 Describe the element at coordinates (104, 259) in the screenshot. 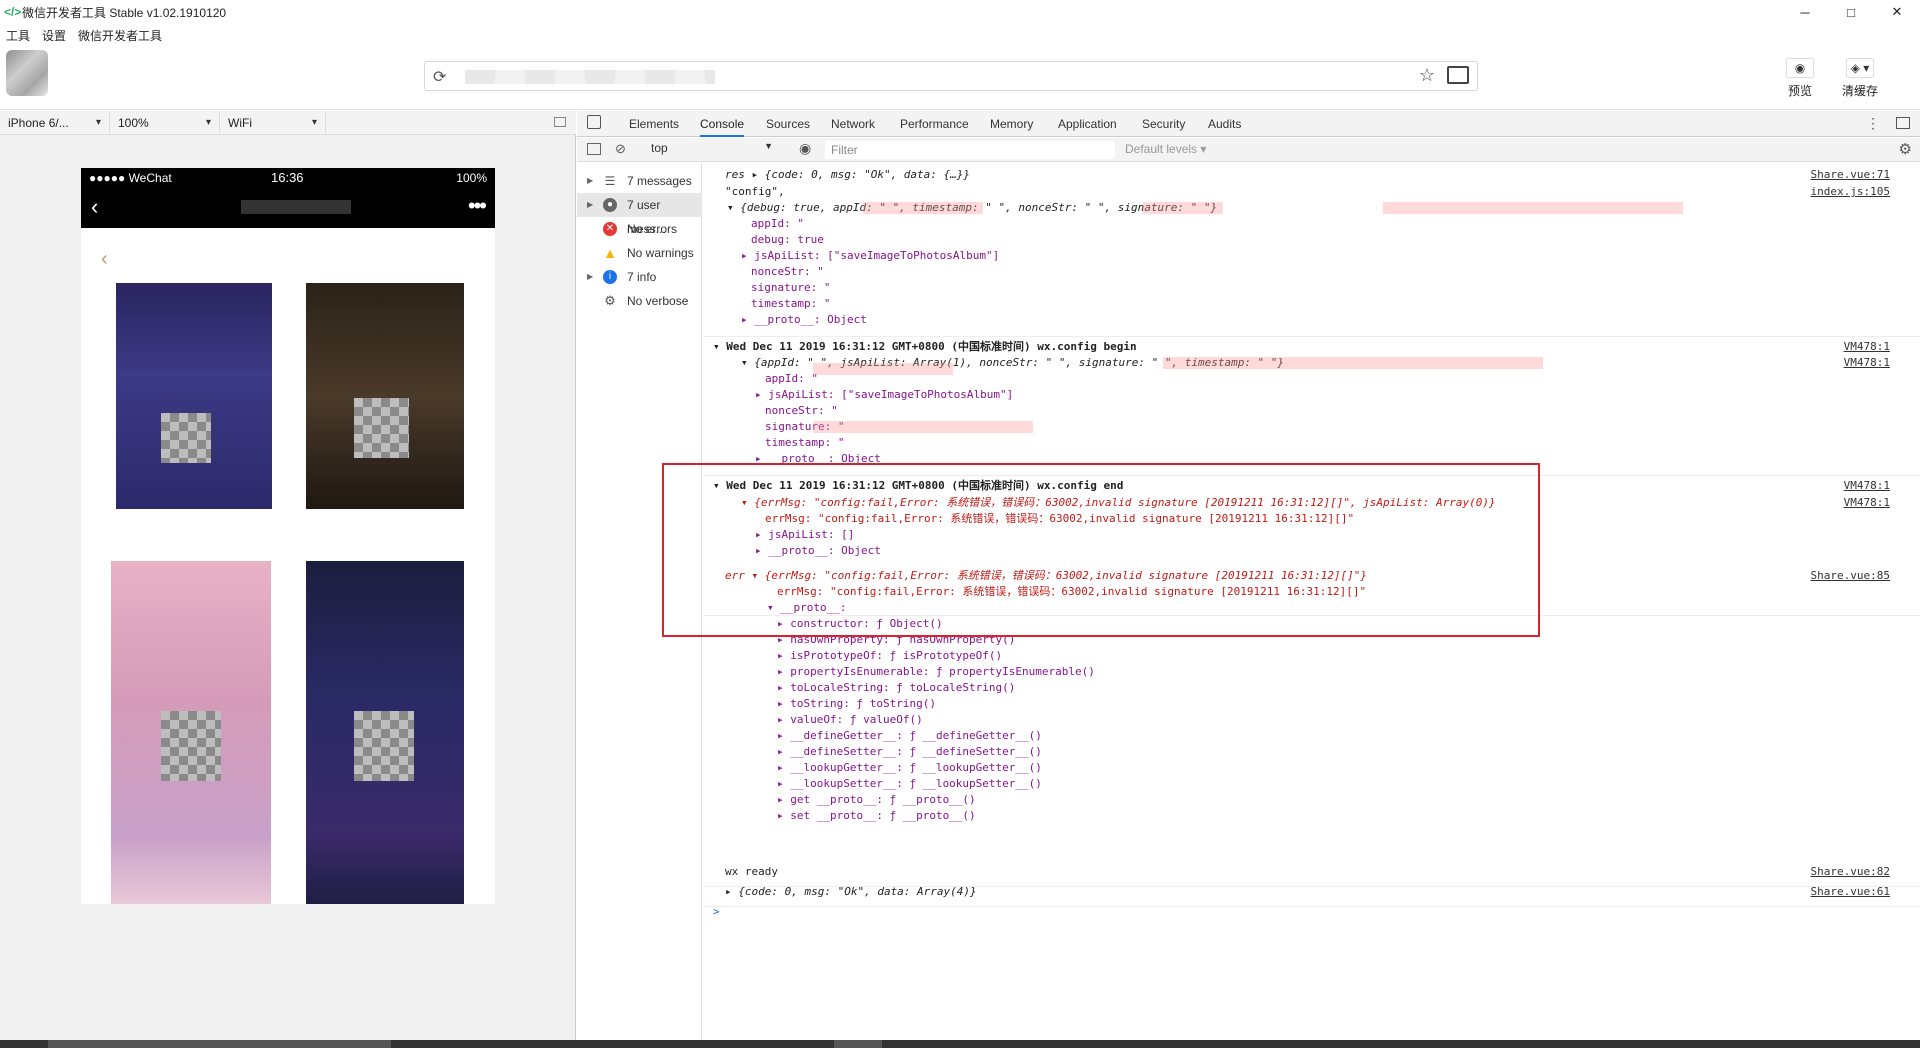

I see `page-back-icon: ‹` at that location.